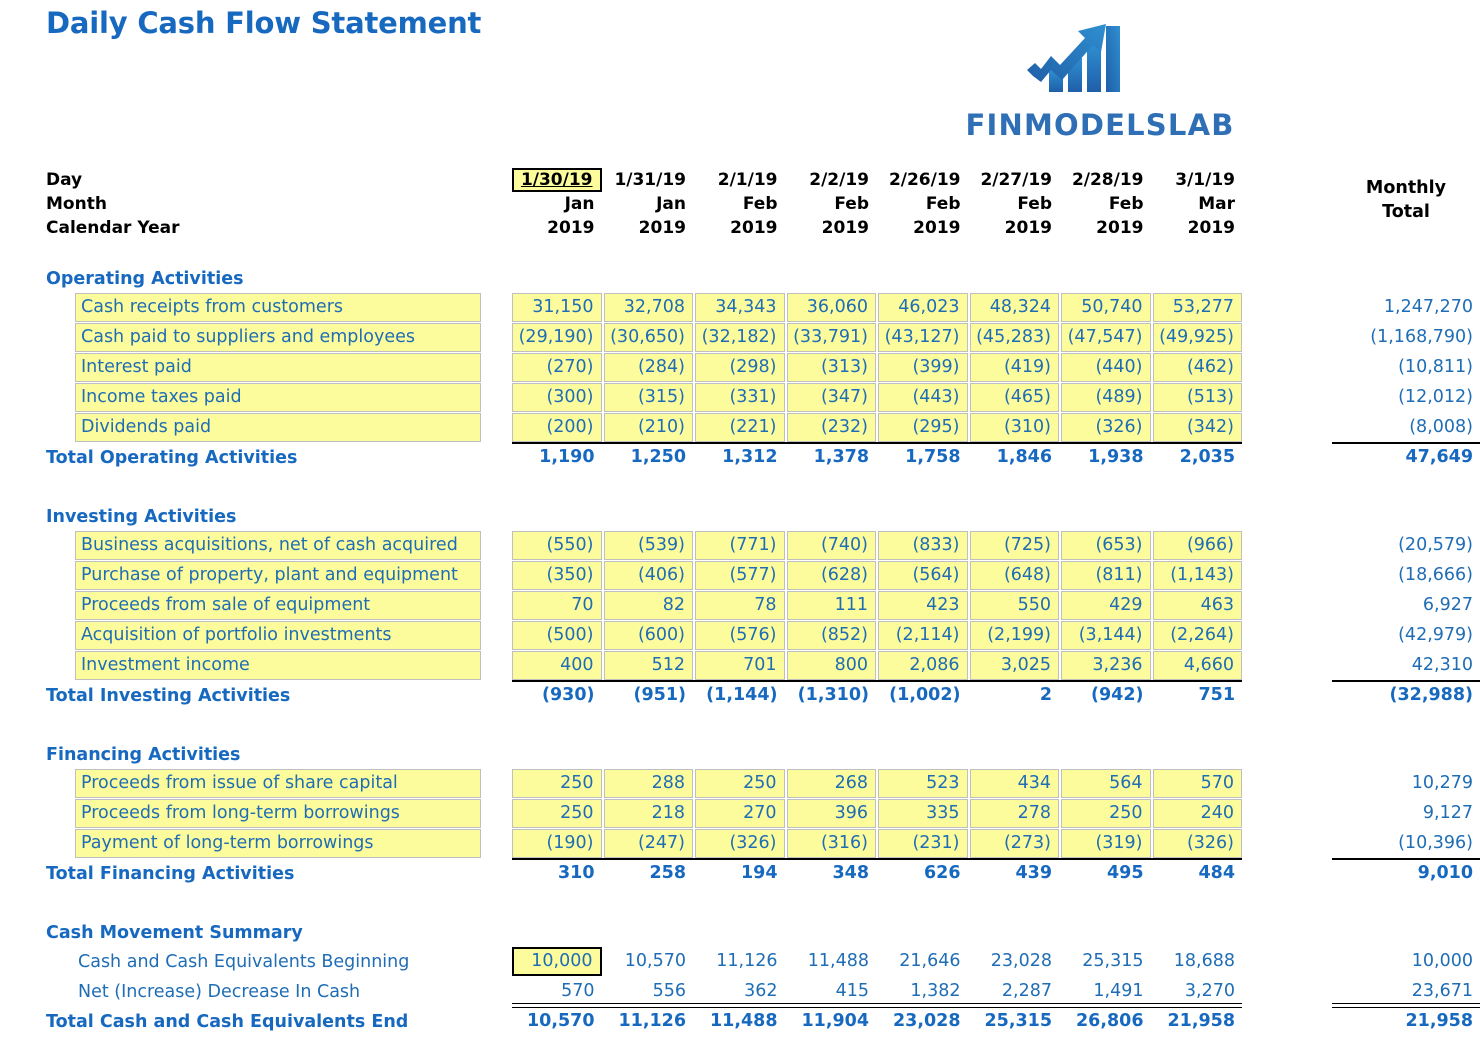 The width and height of the screenshot is (1482, 1043). What do you see at coordinates (831, 665) in the screenshot?
I see `data-cell: 800` at bounding box center [831, 665].